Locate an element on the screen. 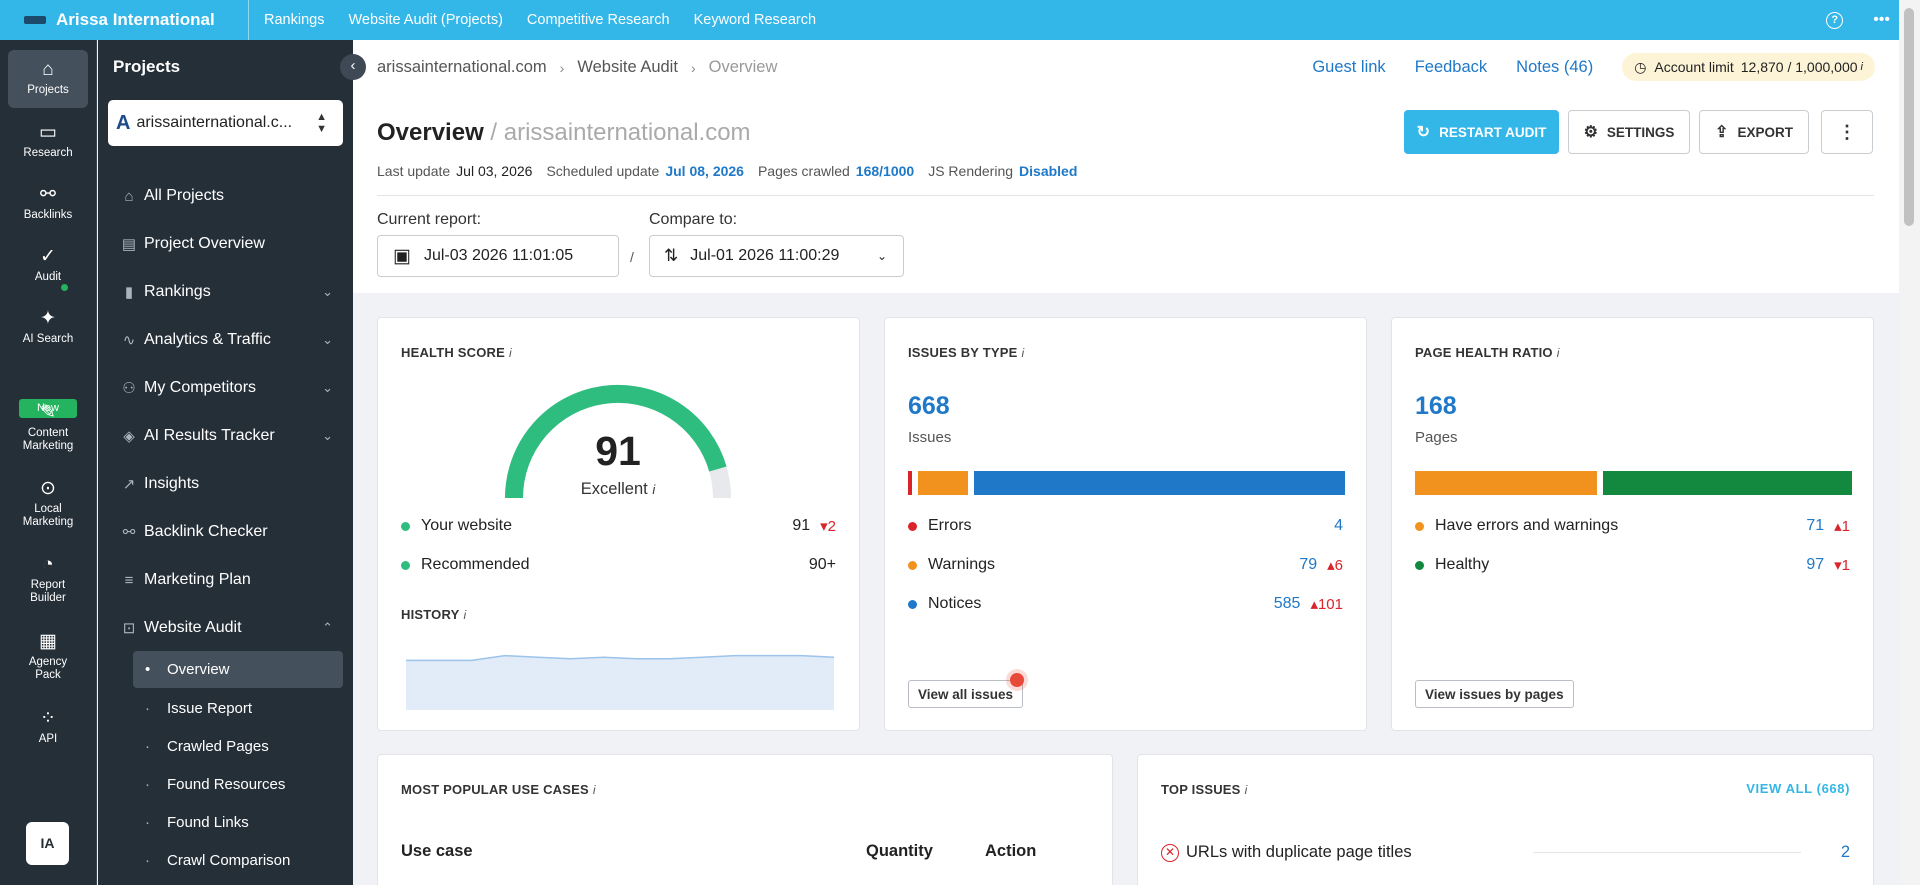 The width and height of the screenshot is (1920, 885). compare-to-select: ⇅ Jul-01 2026 11:00:29 ⌄ is located at coordinates (776, 256).